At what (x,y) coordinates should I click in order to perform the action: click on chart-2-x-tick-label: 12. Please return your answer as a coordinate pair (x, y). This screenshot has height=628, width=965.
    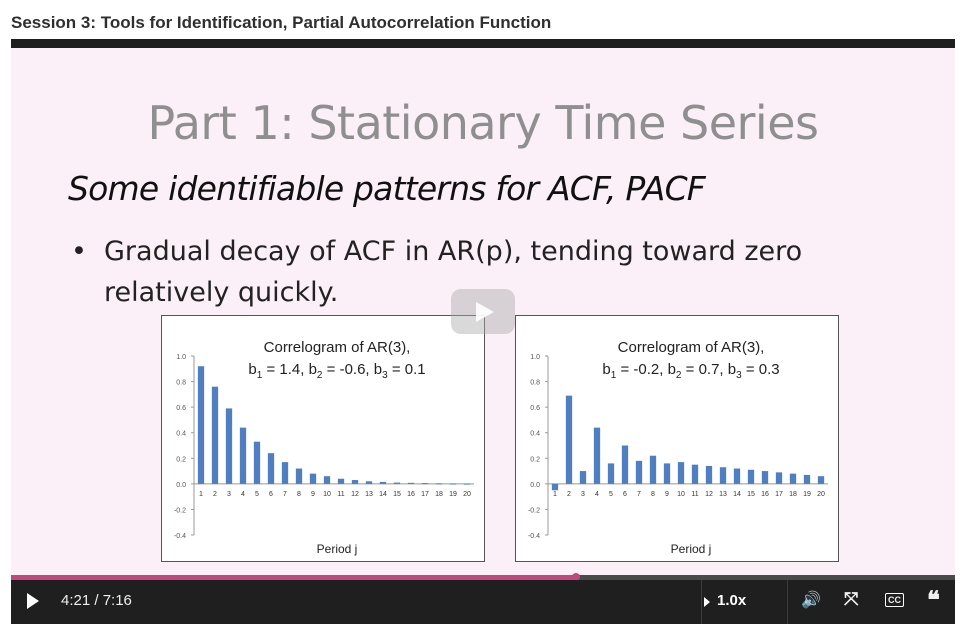
    Looking at the image, I should click on (709, 494).